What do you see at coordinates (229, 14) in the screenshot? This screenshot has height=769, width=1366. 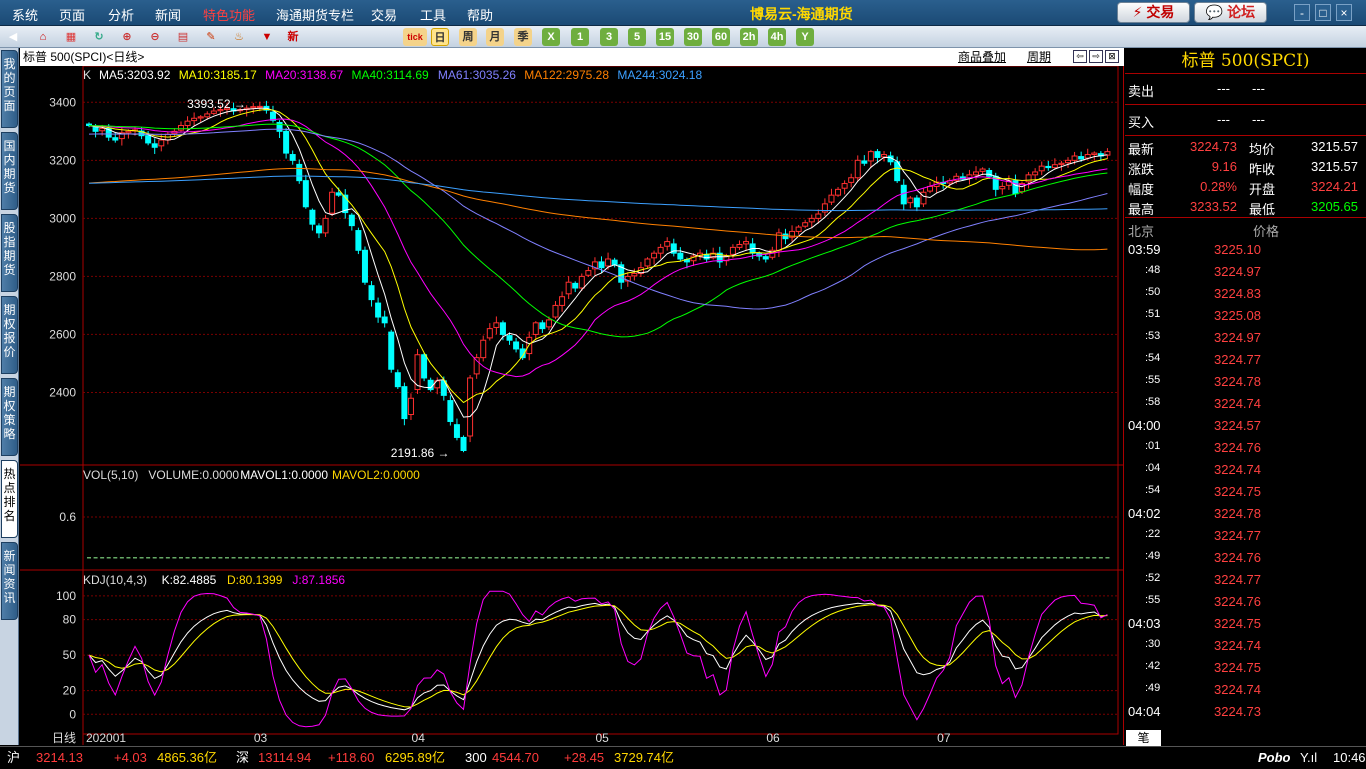 I see `menu-item-4: 特色功能` at bounding box center [229, 14].